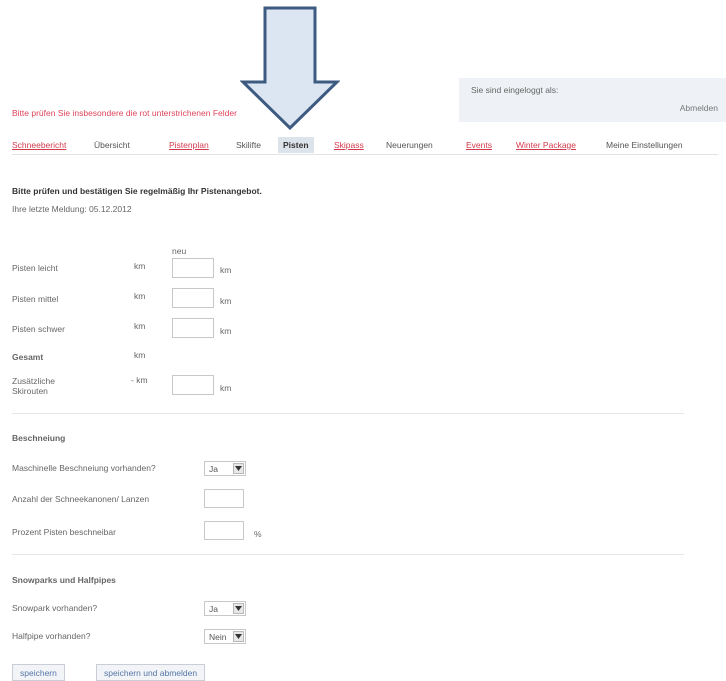 Image resolution: width=726 pixels, height=681 pixels. What do you see at coordinates (409, 145) in the screenshot?
I see `tab-neuerungen: Neuerungen` at bounding box center [409, 145].